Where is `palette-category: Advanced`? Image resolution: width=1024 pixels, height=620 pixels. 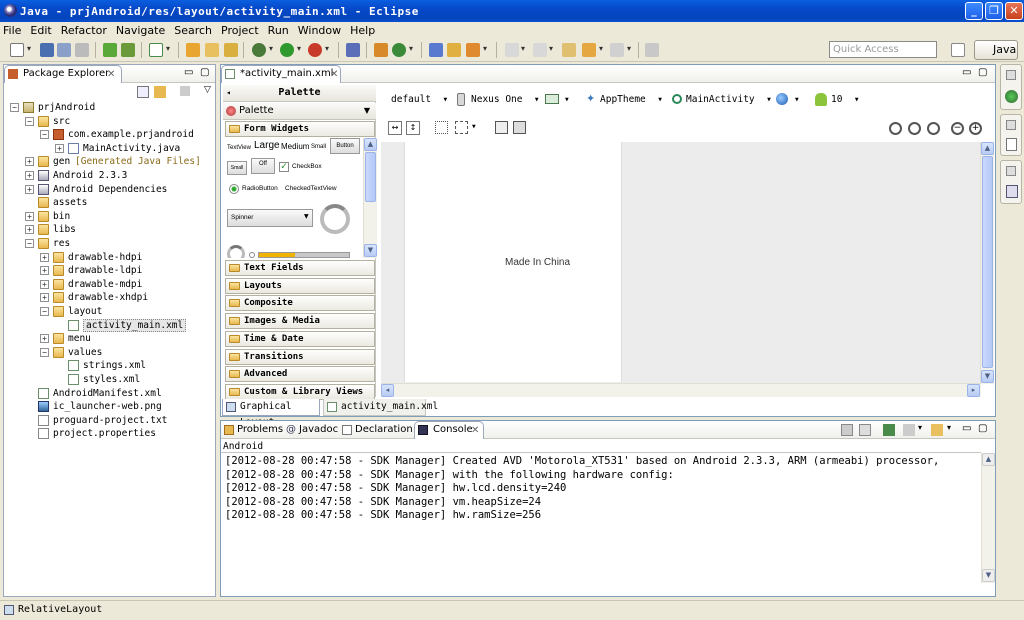
palette-category: Advanced is located at coordinates (300, 374).